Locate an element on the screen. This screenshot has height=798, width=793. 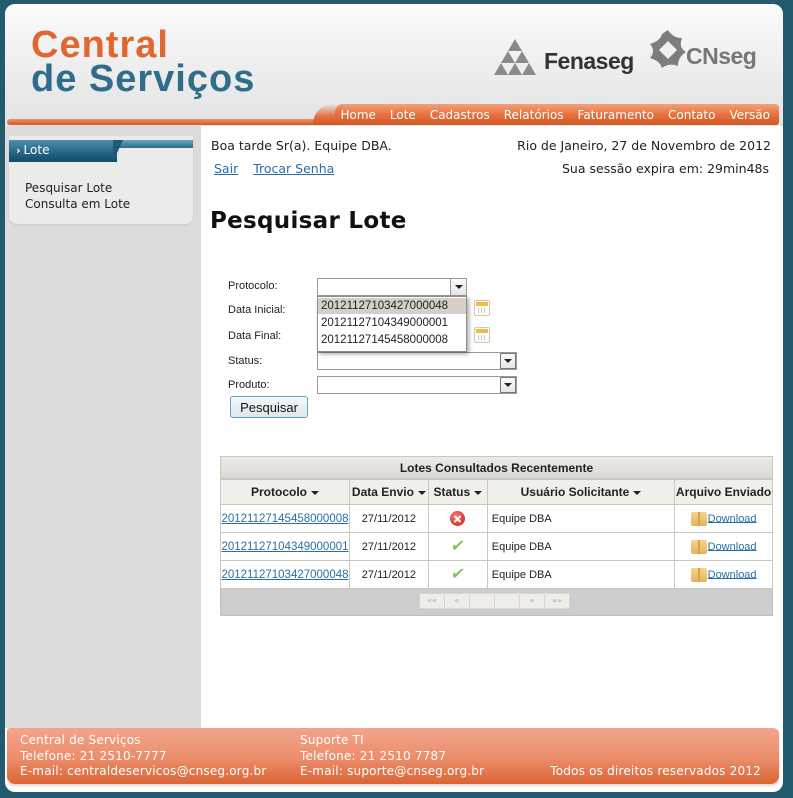
fenaseg-logo: Fenaseg is located at coordinates (564, 56).